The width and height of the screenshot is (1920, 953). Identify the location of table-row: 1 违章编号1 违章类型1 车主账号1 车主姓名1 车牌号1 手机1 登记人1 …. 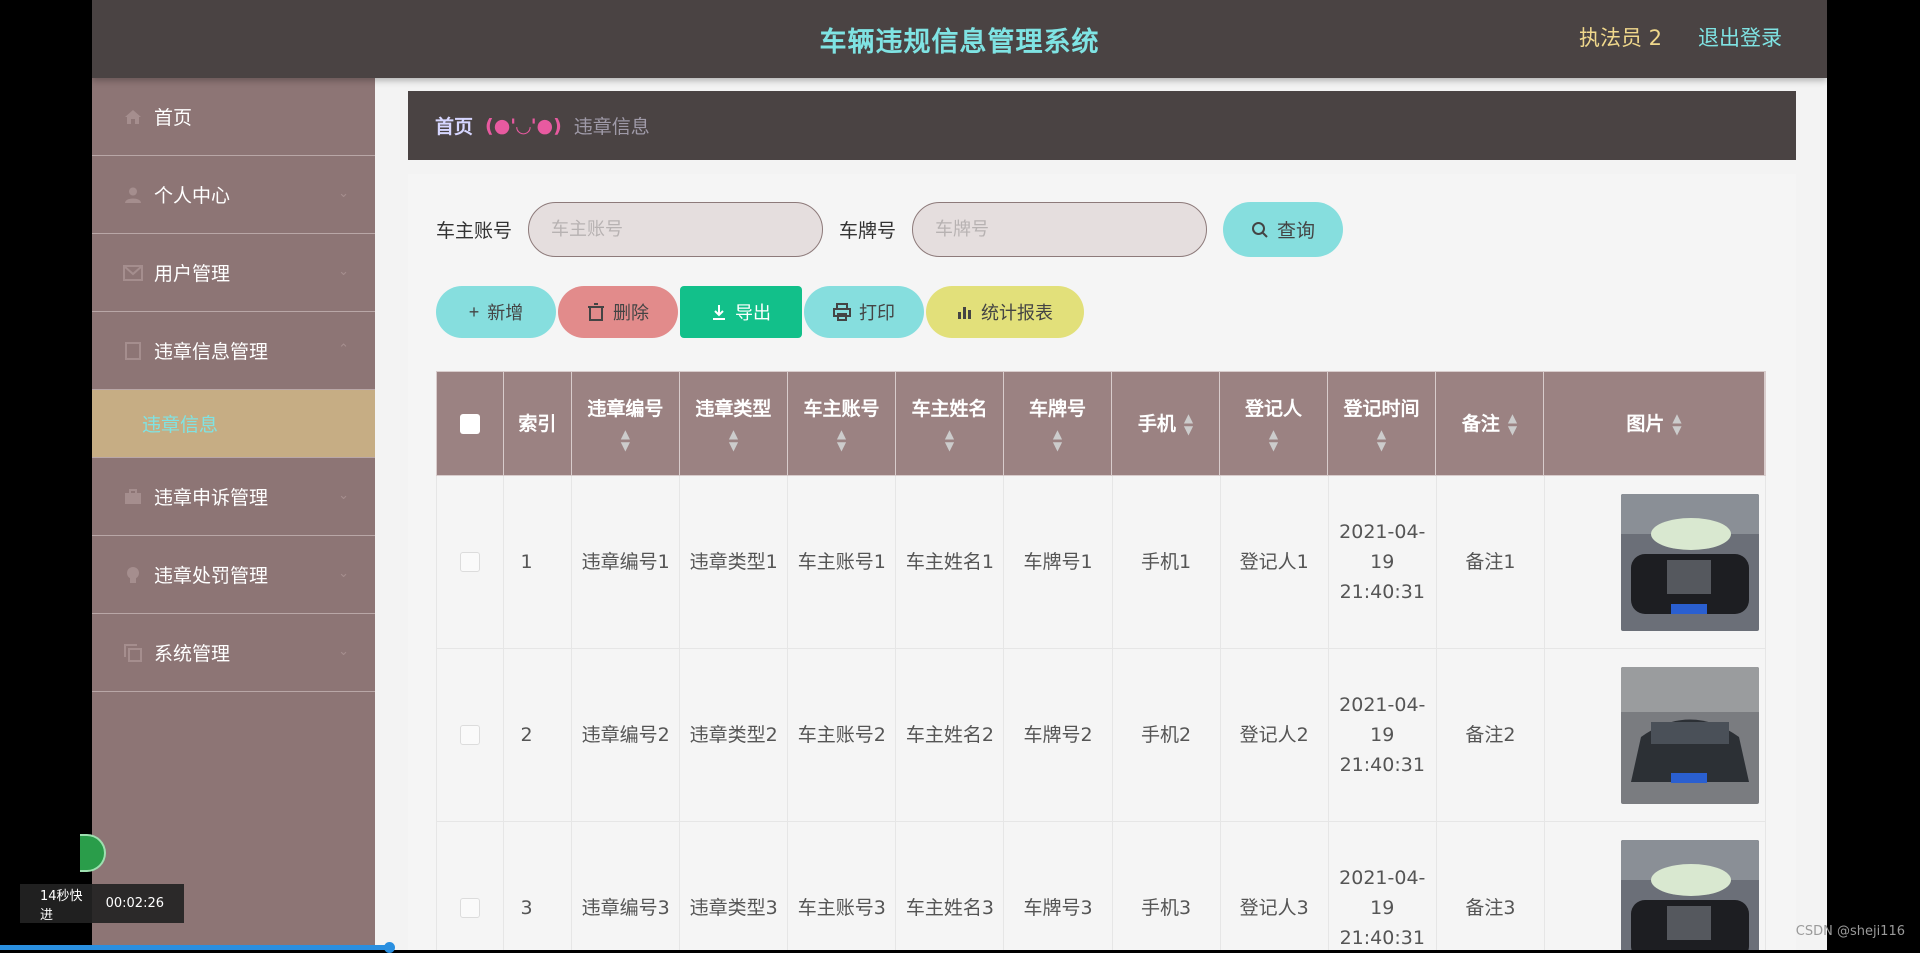
(1101, 562).